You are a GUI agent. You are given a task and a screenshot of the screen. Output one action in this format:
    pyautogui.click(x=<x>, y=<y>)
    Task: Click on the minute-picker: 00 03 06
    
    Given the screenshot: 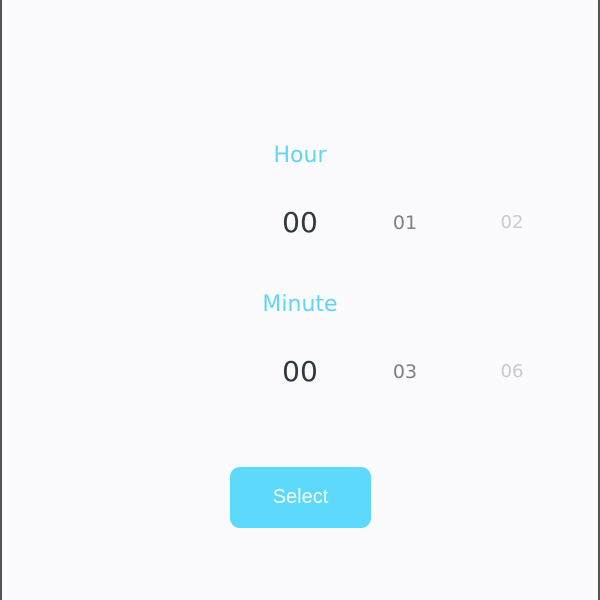 What is the action you would take?
    pyautogui.click(x=300, y=372)
    